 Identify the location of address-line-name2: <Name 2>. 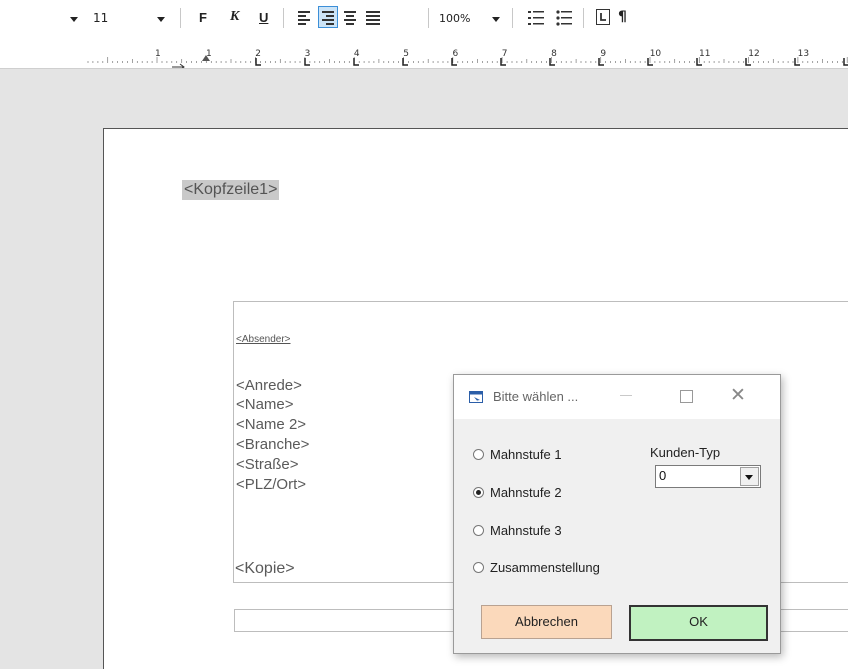
(271, 424).